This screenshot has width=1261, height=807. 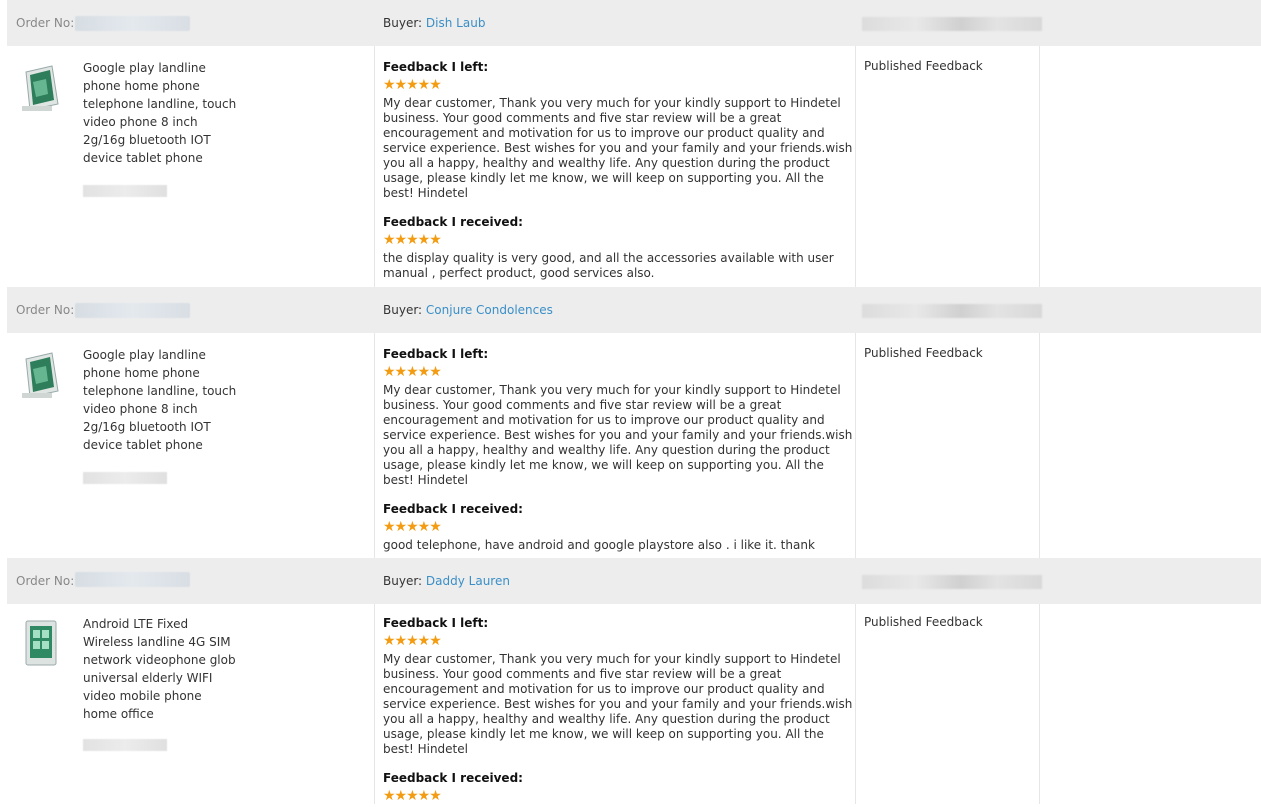 I want to click on order-header: Order No: Buyer: Conjure Condolences, so click(x=634, y=310).